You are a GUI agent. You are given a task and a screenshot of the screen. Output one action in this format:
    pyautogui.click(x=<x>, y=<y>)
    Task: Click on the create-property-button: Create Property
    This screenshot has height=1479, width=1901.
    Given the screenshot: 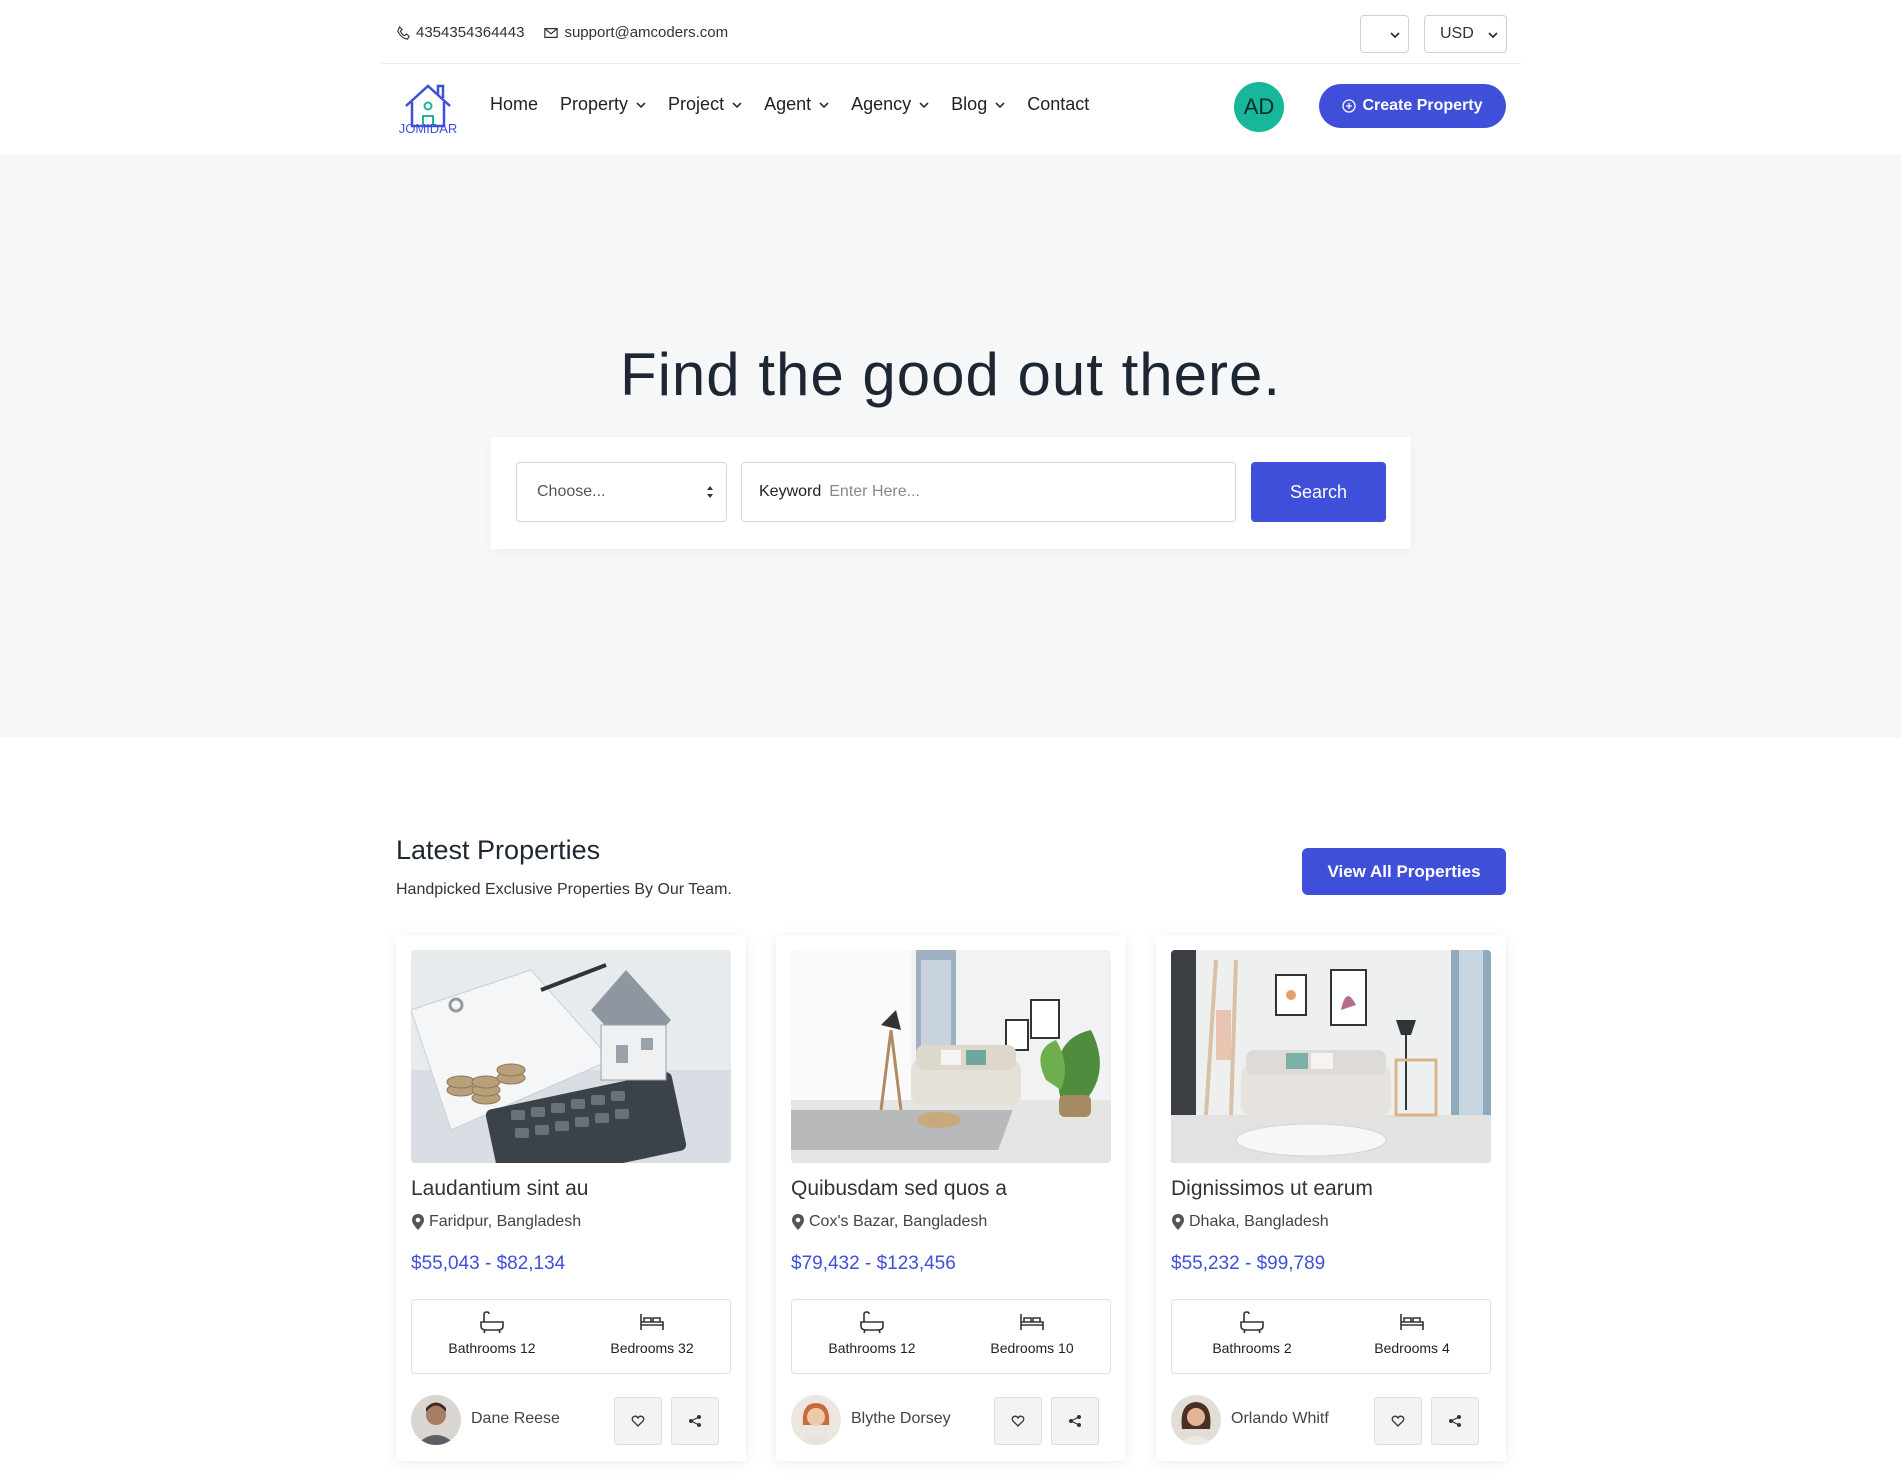 What is the action you would take?
    pyautogui.click(x=1412, y=106)
    